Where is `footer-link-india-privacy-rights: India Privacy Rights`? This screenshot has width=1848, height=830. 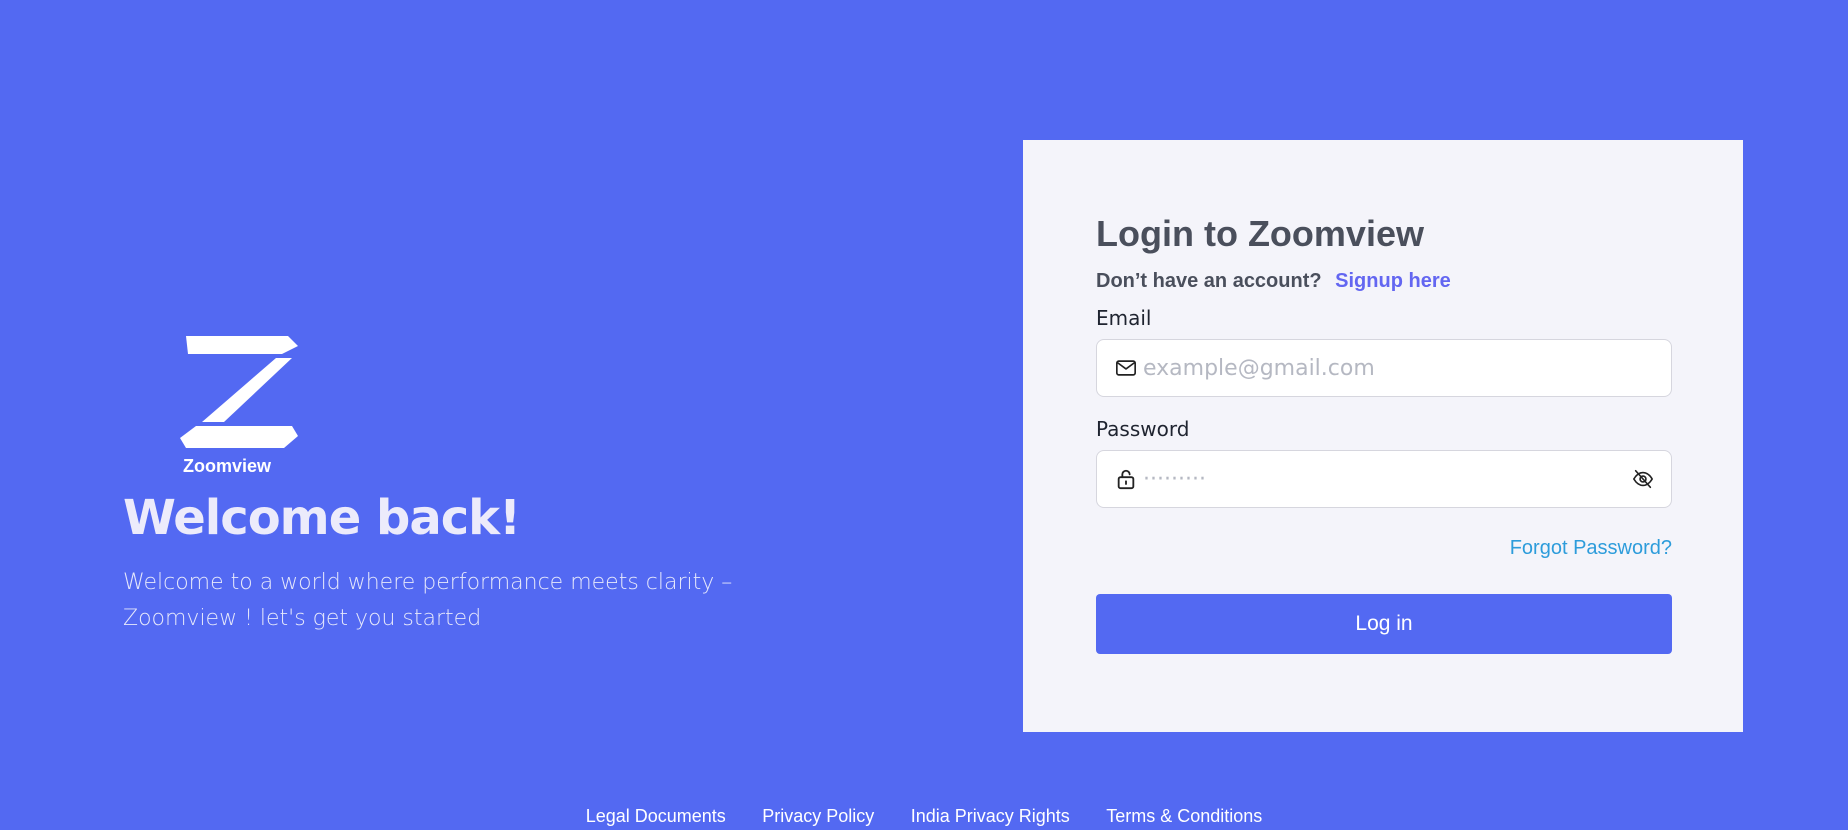 footer-link-india-privacy-rights: India Privacy Rights is located at coordinates (990, 816).